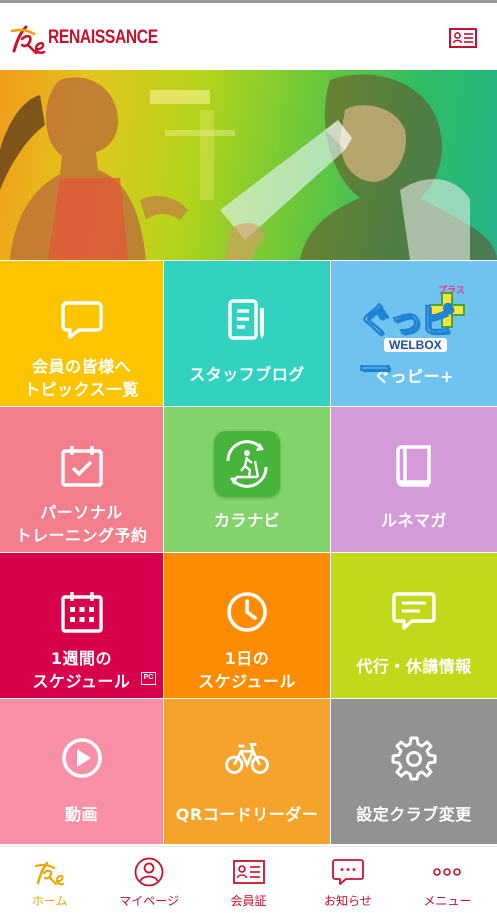 The image size is (497, 913). I want to click on tile-karanavi: カラナビ, so click(247, 479).